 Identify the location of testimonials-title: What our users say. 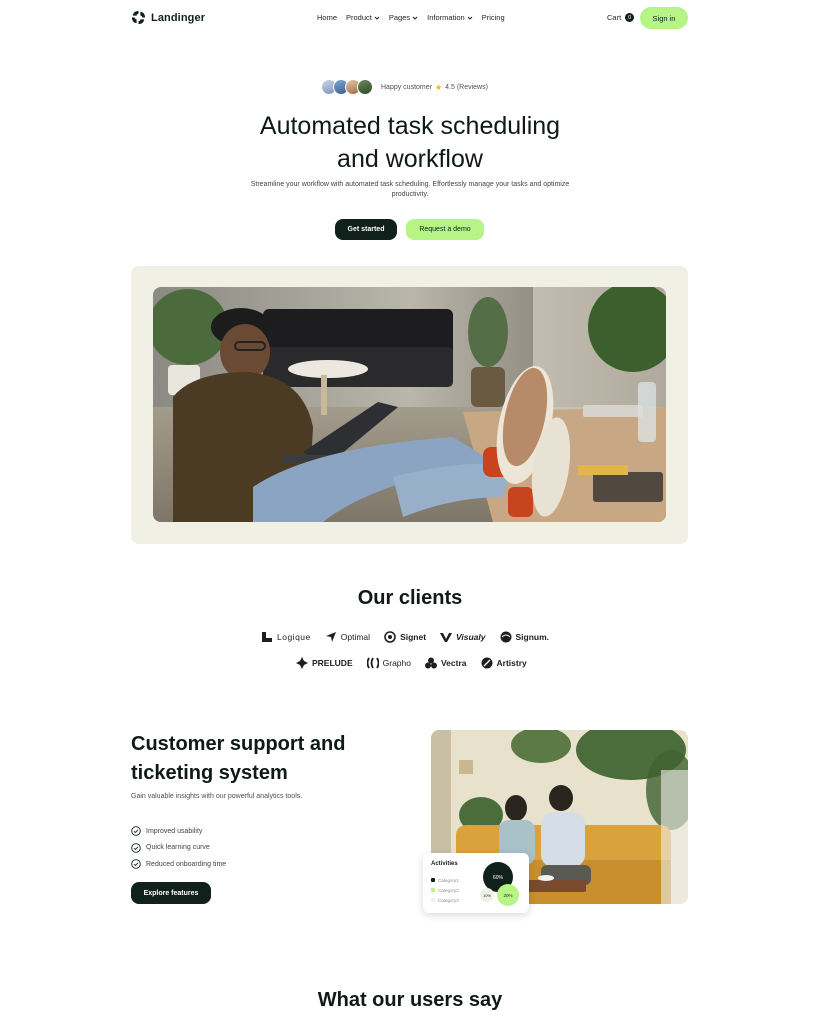
(410, 1000).